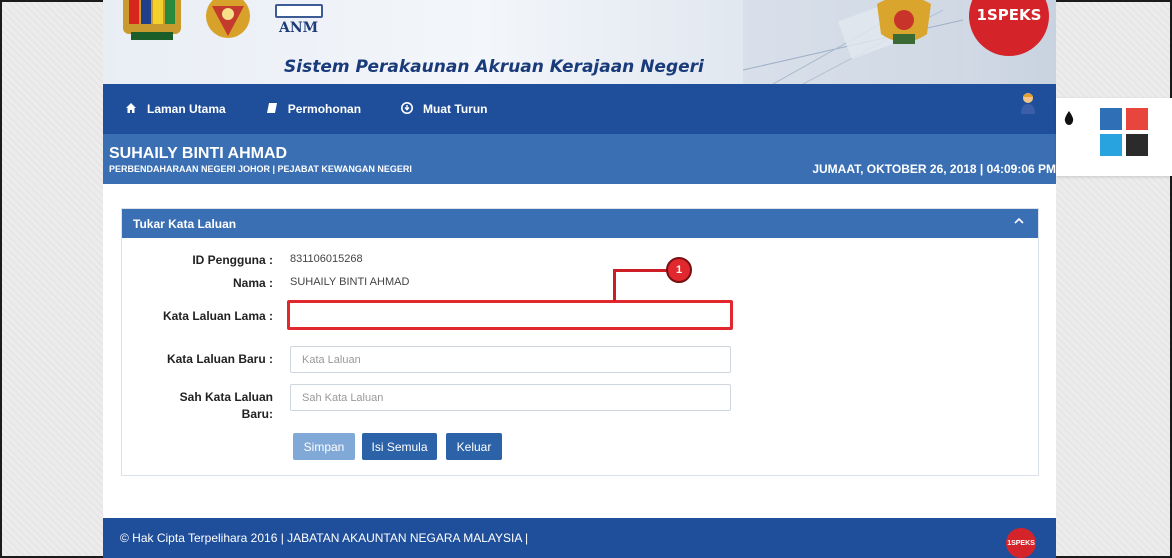  What do you see at coordinates (1111, 119) in the screenshot?
I see `theme-swatch-blue` at bounding box center [1111, 119].